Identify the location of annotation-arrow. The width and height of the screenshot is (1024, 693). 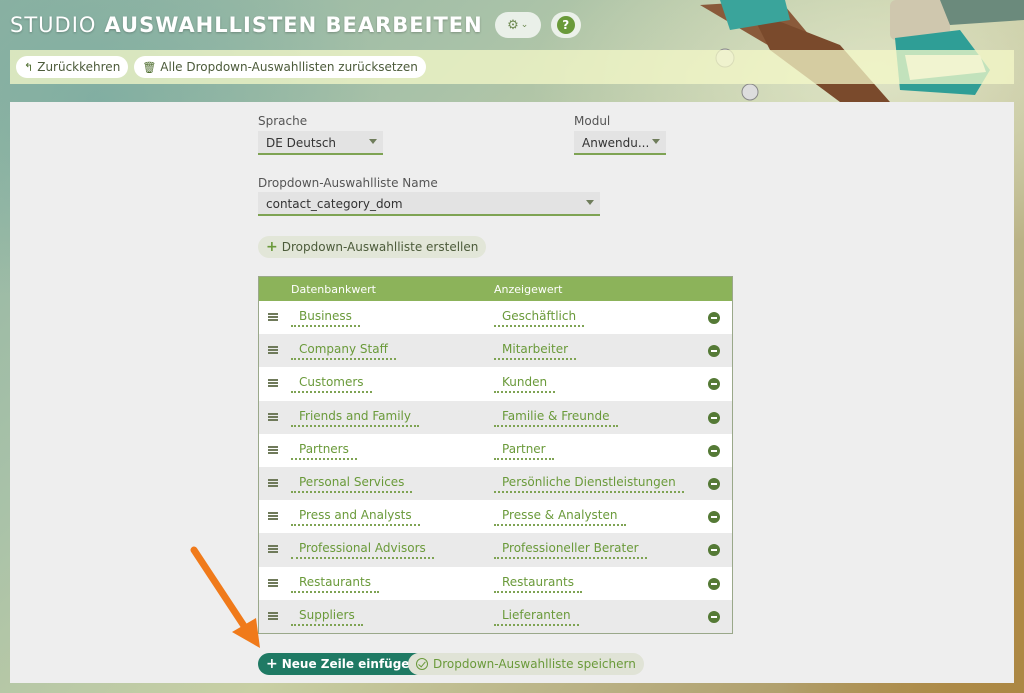
(225, 597).